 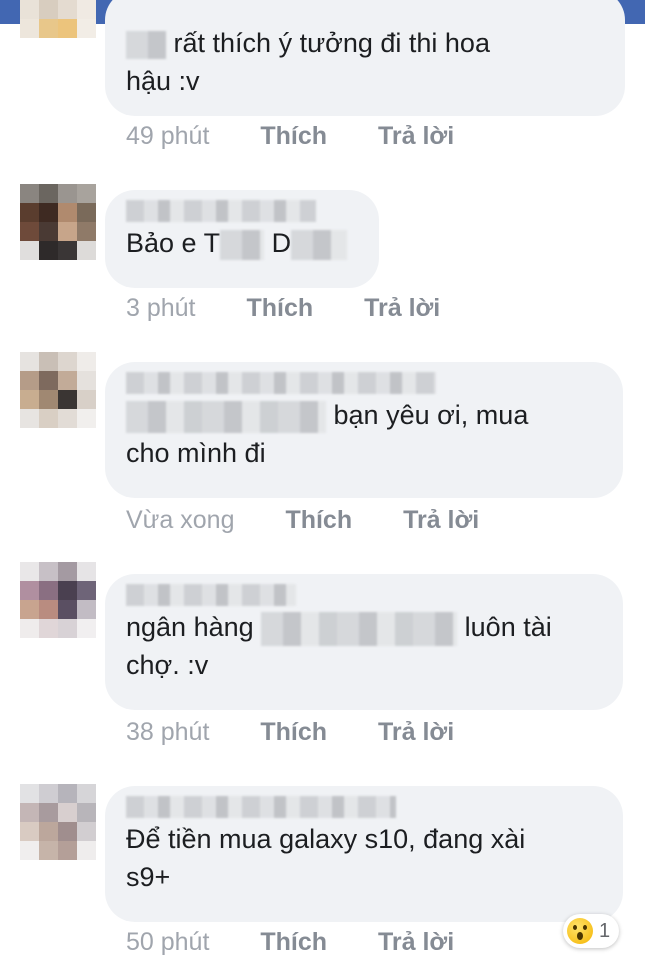 What do you see at coordinates (364, 434) in the screenshot?
I see `comment-text: bạn yêu ơi, mua cho mình đi` at bounding box center [364, 434].